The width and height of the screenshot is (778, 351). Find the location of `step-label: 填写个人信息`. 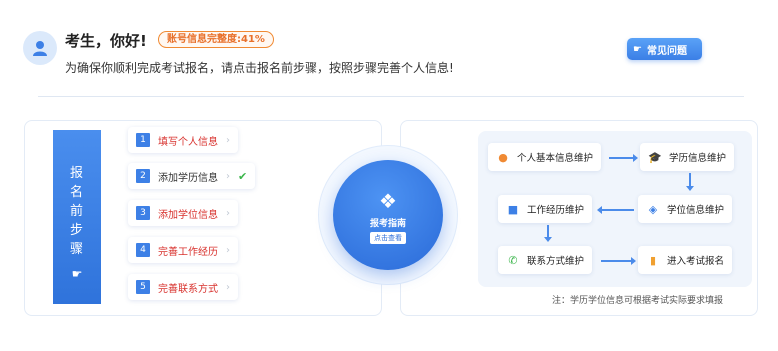

step-label: 填写个人信息 is located at coordinates (188, 142).